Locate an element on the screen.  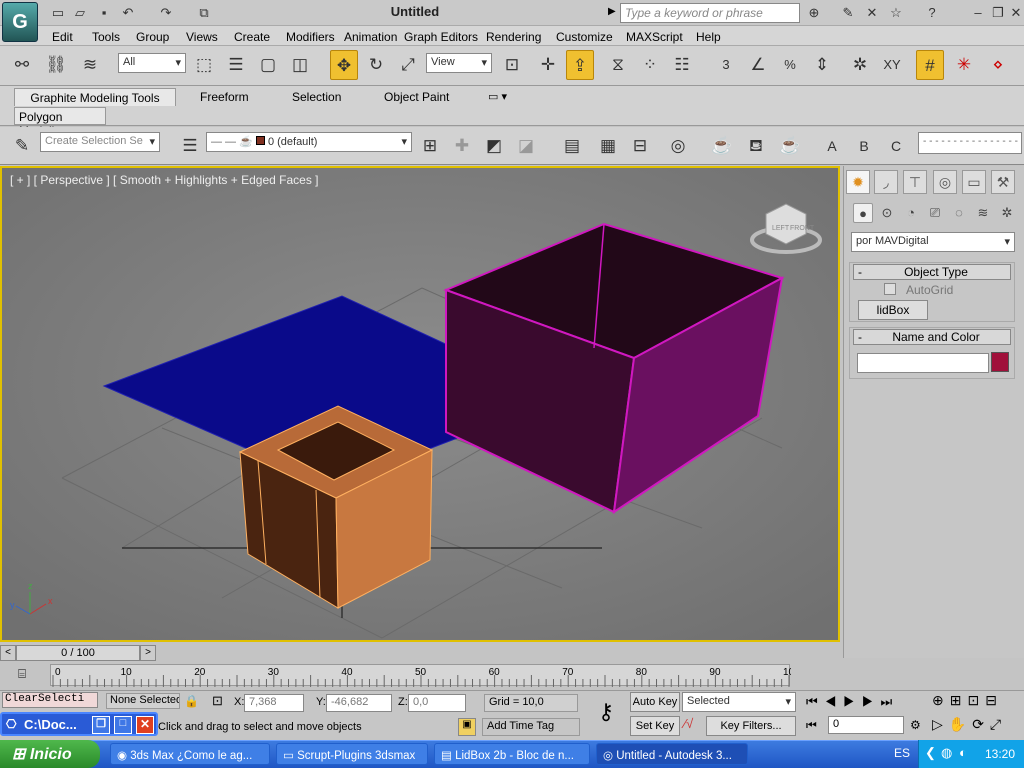
mirror-xy-icon: XY is located at coordinates (892, 65).